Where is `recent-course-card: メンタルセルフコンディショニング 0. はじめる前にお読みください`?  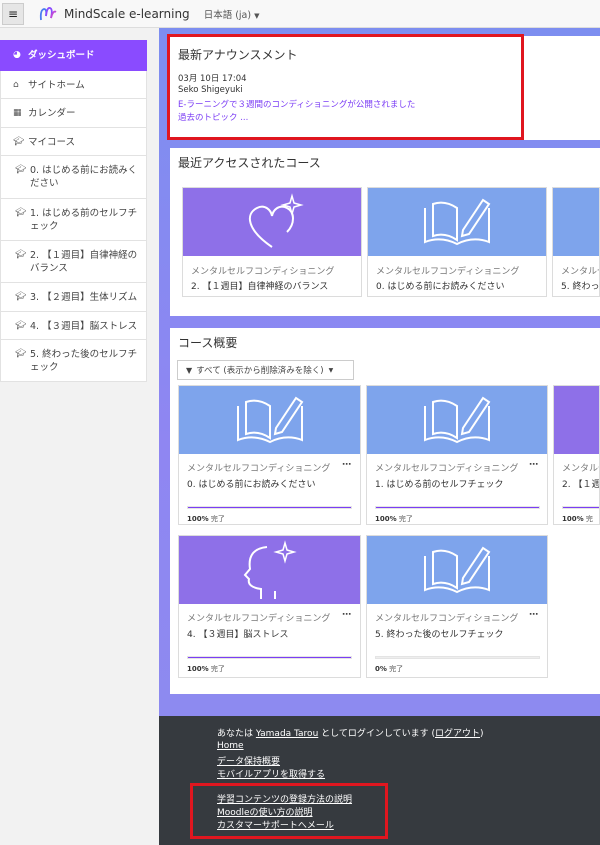
recent-course-card: メンタルセルフコンディショニング 0. はじめる前にお読みください is located at coordinates (457, 242).